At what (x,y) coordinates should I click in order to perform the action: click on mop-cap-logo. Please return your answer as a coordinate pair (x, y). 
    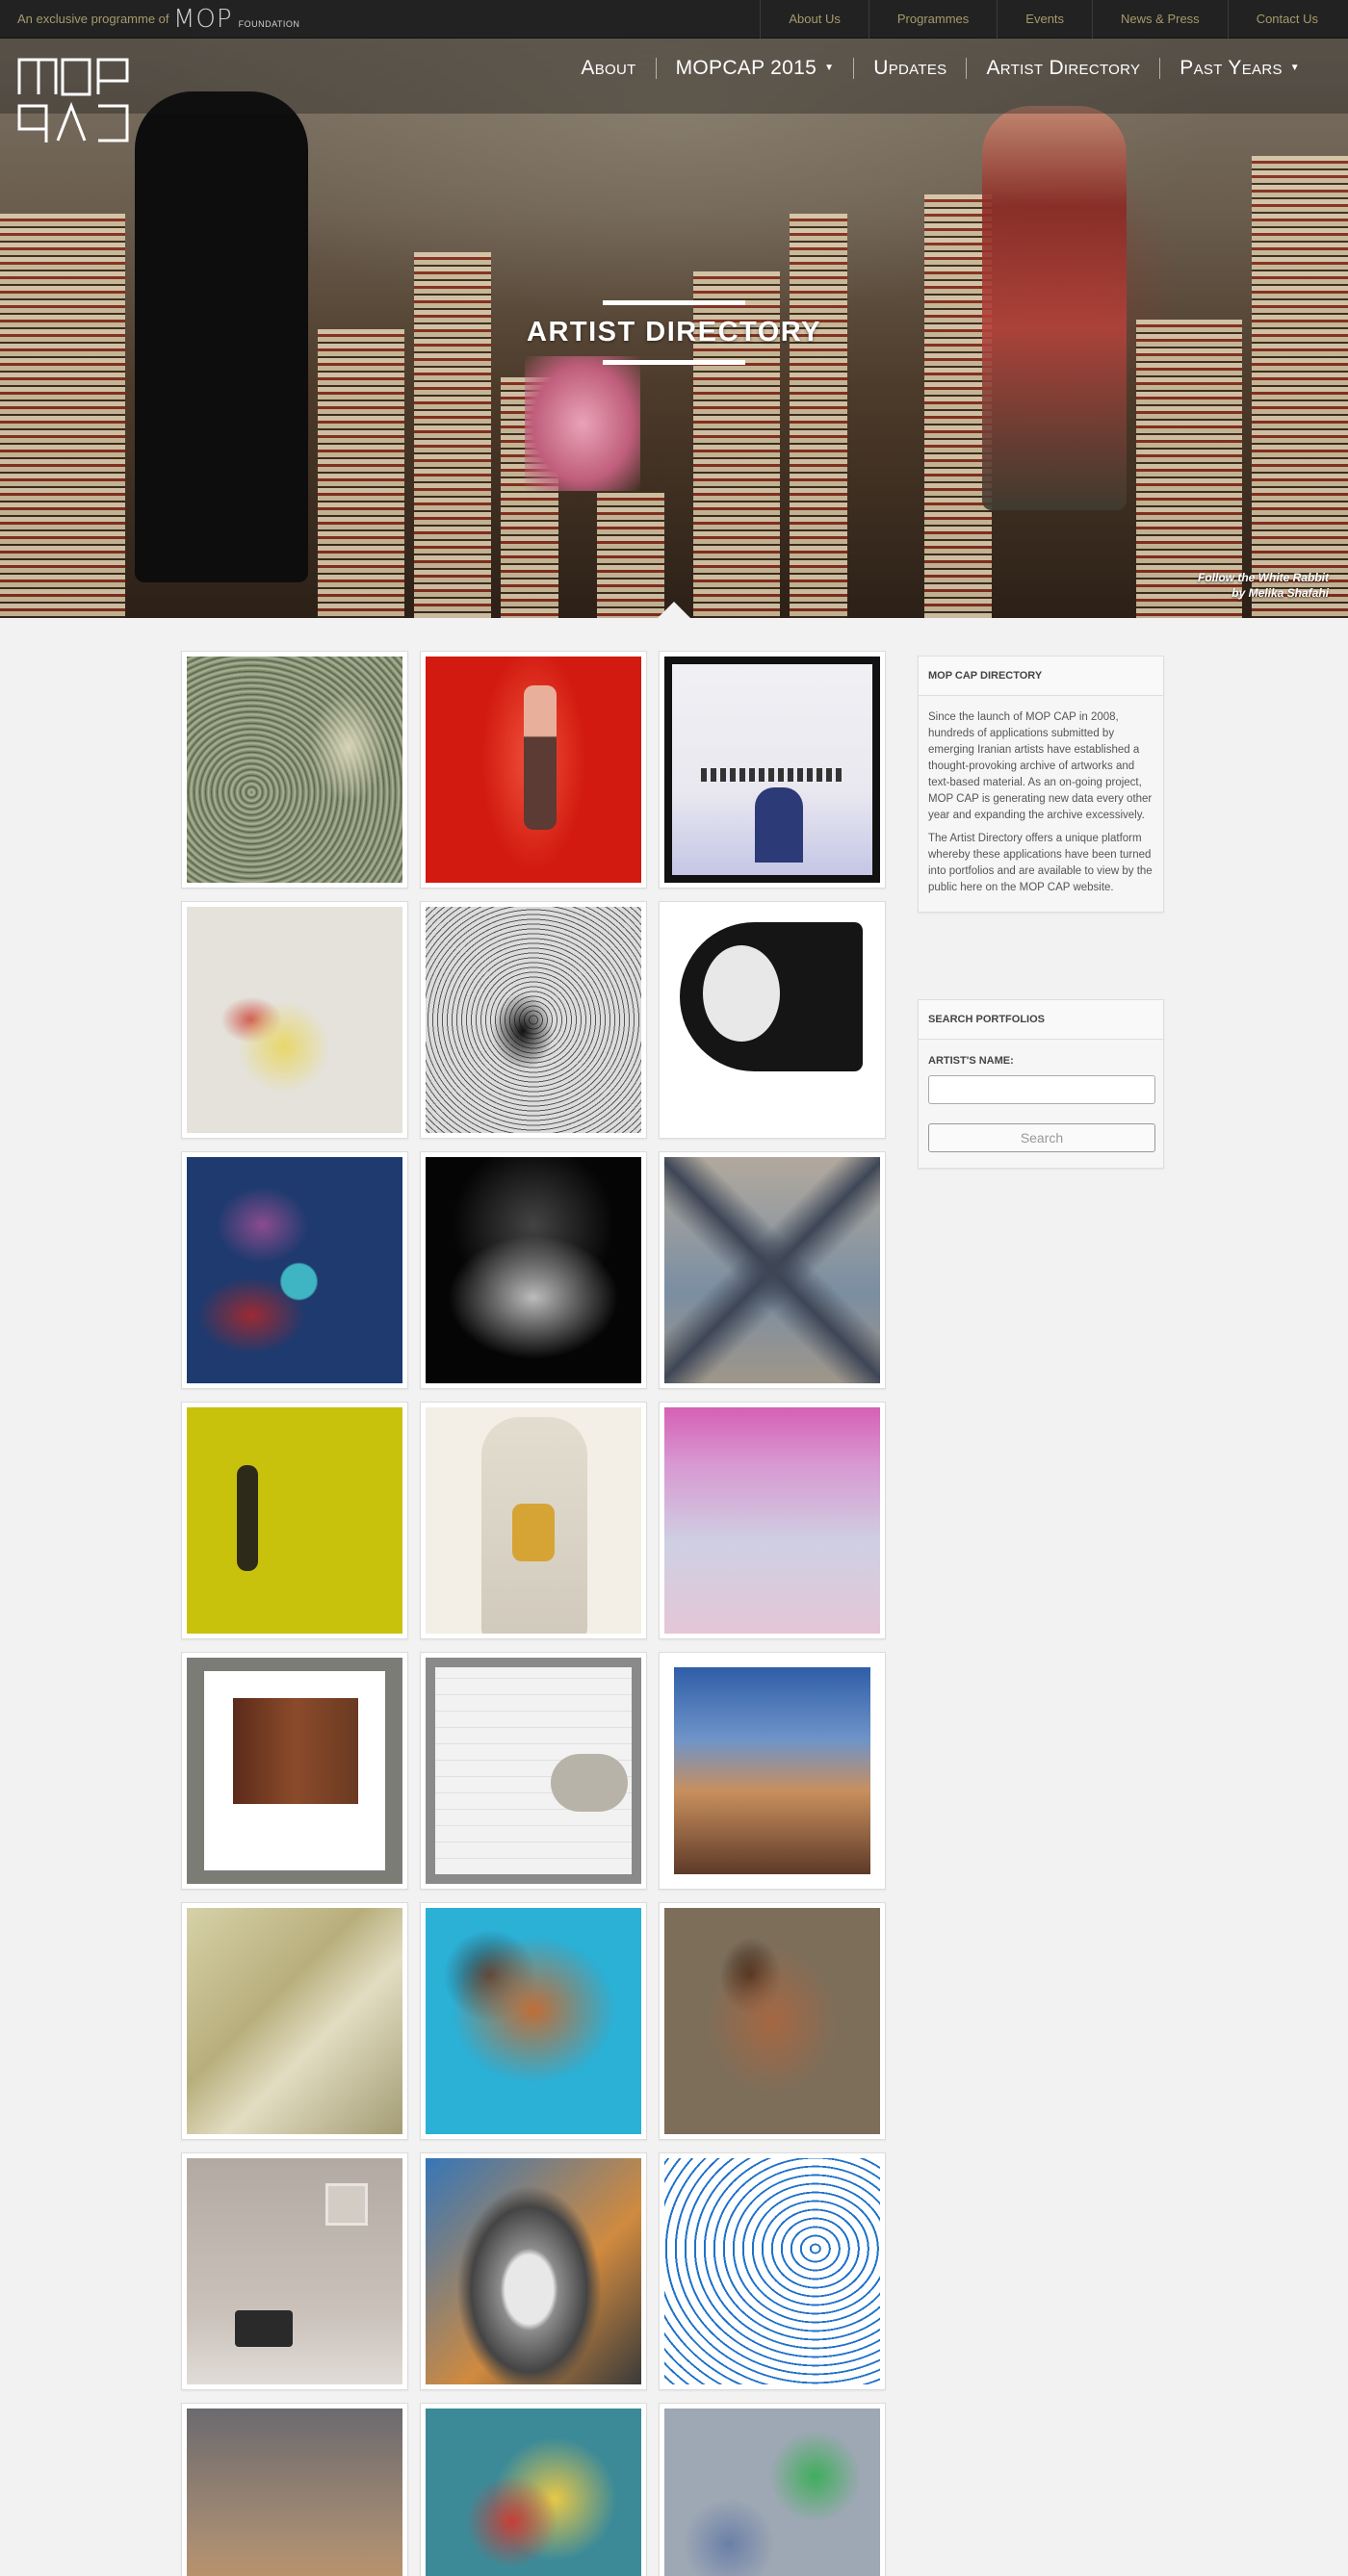
    Looking at the image, I should click on (73, 101).